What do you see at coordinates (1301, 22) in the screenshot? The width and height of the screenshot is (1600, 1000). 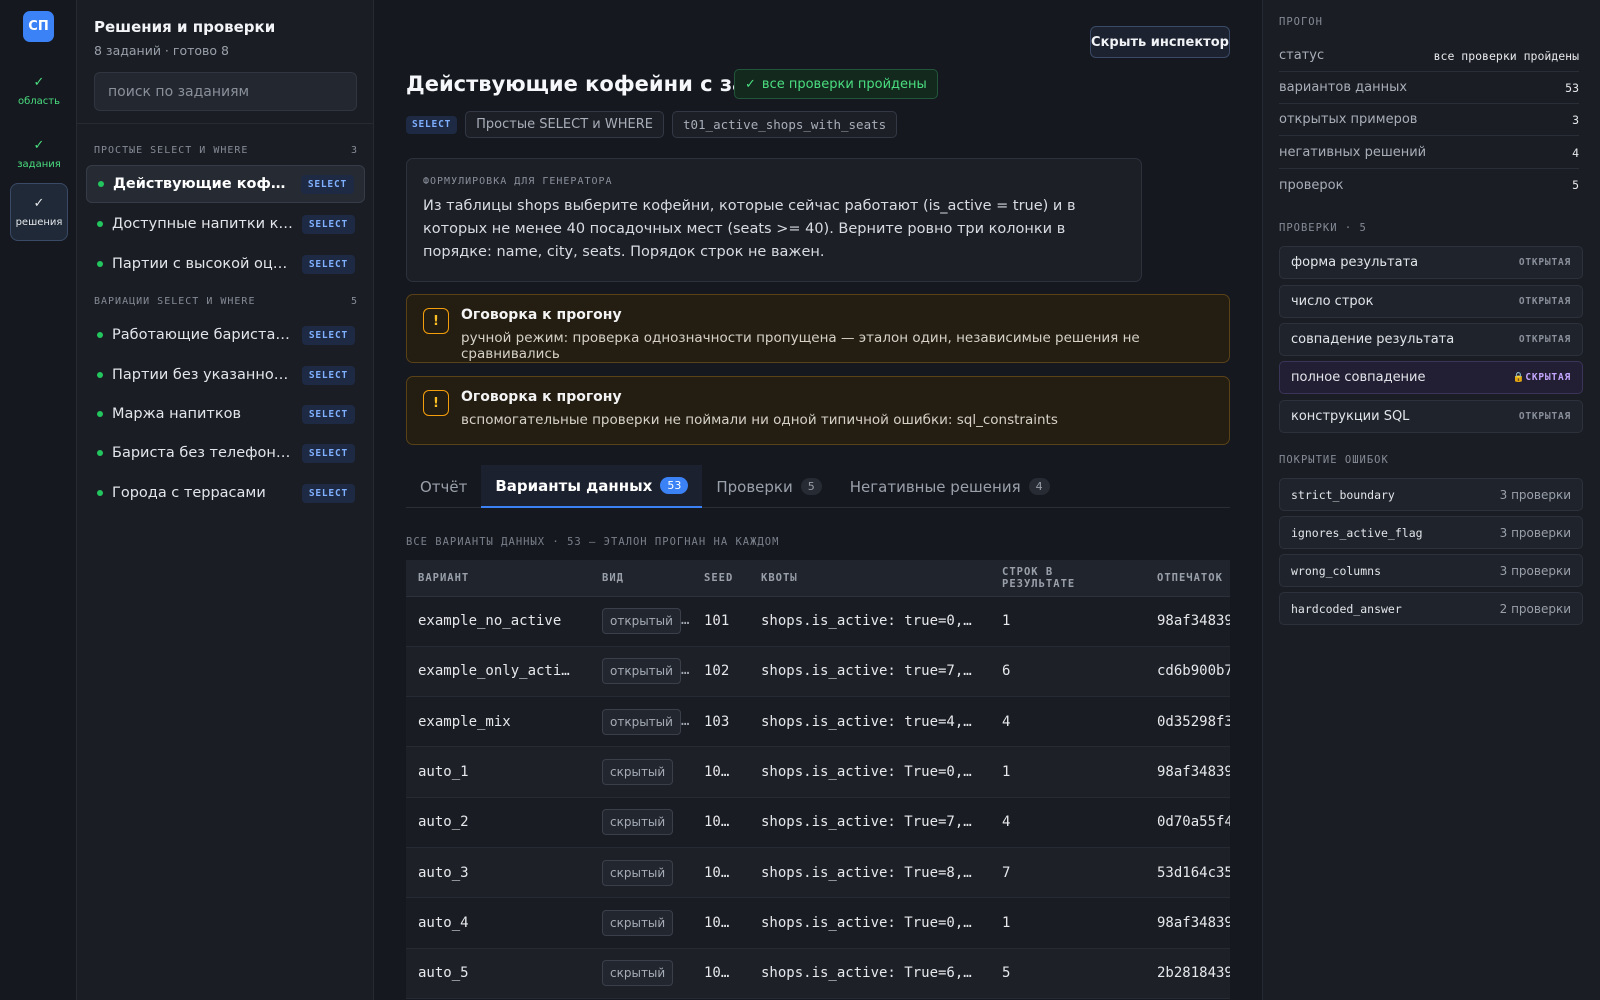 I see `section-label: ПРОГОН` at bounding box center [1301, 22].